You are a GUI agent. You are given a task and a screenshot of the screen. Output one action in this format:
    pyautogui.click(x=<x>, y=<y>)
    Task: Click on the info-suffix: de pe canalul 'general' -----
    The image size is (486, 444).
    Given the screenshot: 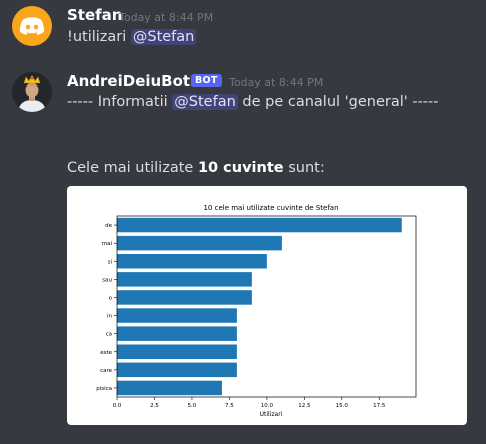 What is the action you would take?
    pyautogui.click(x=340, y=102)
    